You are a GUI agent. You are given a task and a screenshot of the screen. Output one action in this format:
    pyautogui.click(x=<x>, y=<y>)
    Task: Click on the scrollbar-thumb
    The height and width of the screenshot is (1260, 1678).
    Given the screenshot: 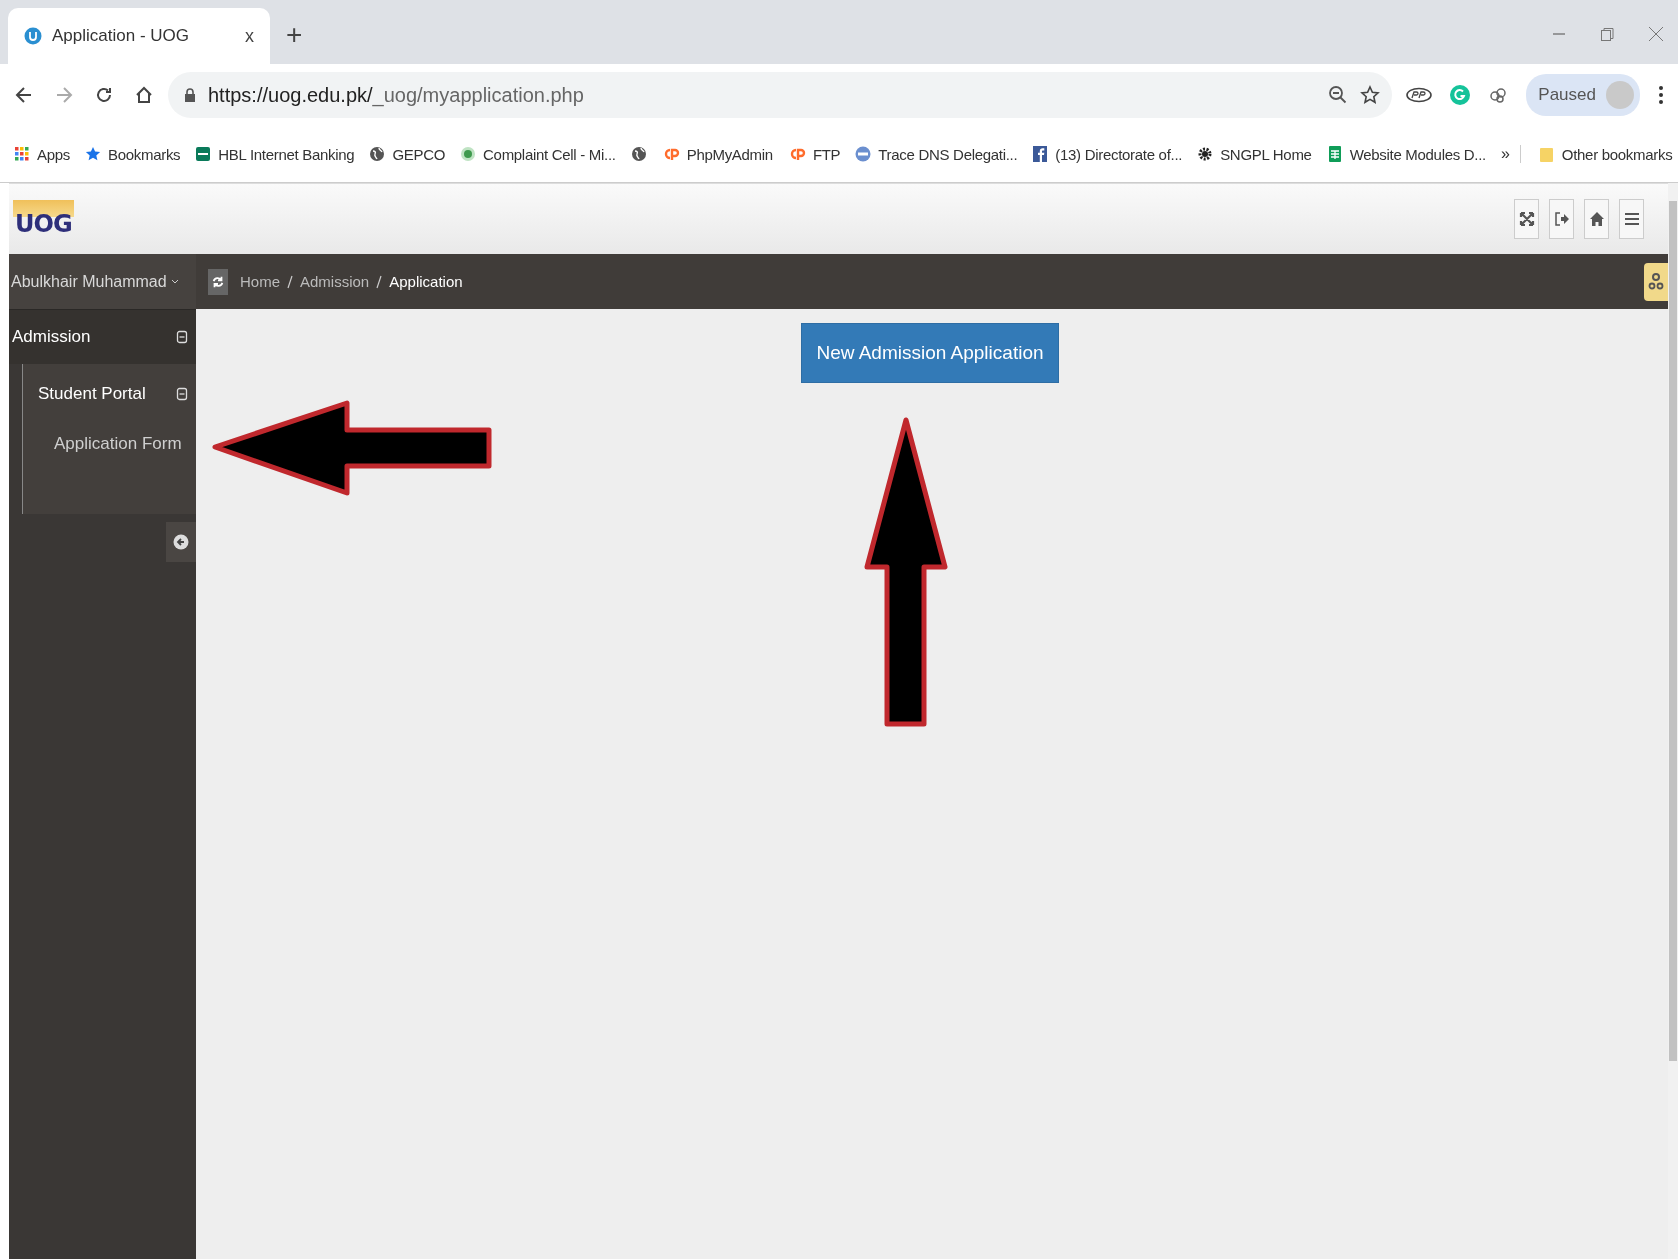 What is the action you would take?
    pyautogui.click(x=1673, y=631)
    